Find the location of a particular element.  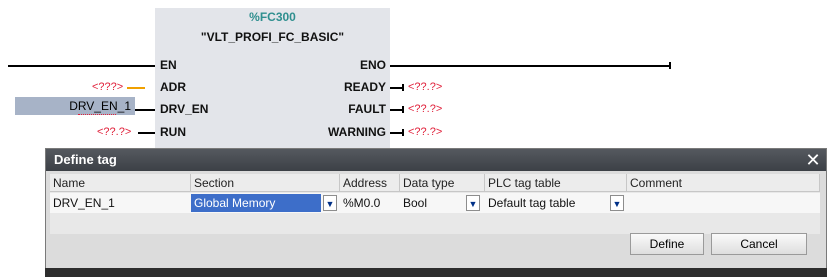

section-dropdown-arrow-icon: ▼ is located at coordinates (330, 203).